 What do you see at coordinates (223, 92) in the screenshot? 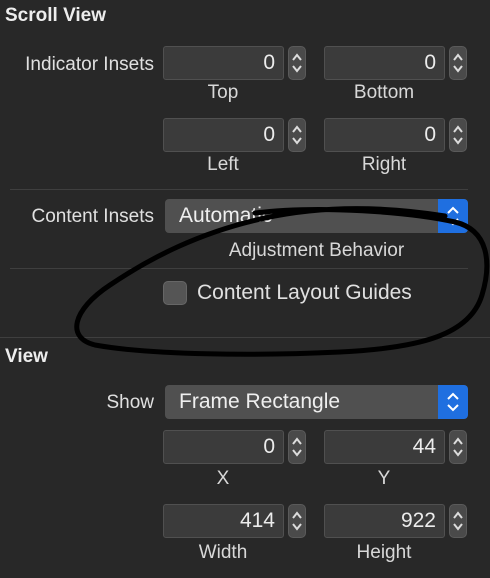
I see `top-inset-label: Top` at bounding box center [223, 92].